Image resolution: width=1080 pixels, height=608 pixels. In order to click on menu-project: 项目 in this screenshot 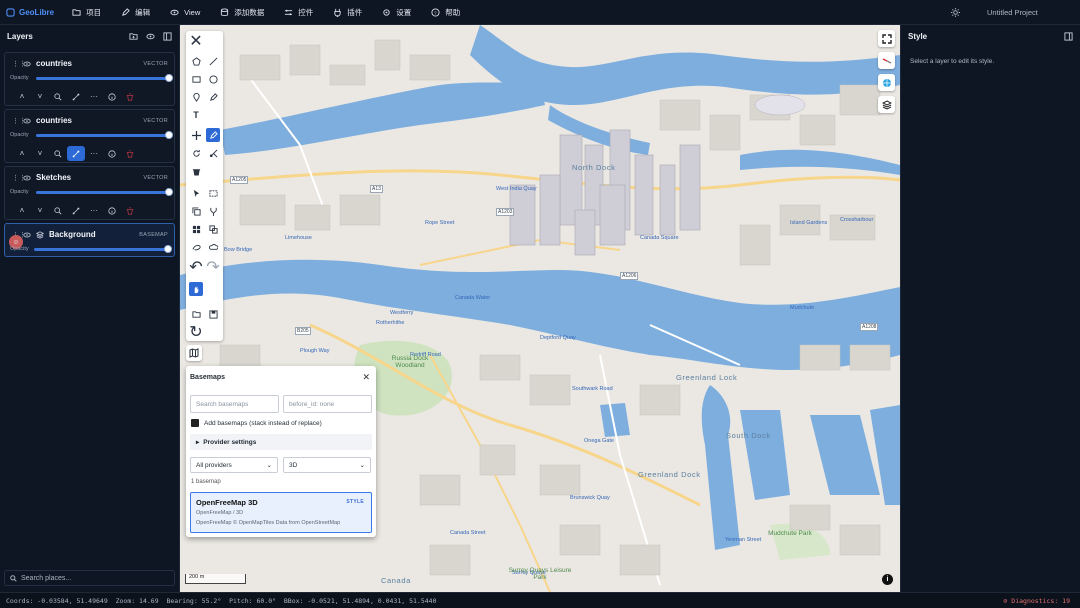, I will do `click(86, 12)`.